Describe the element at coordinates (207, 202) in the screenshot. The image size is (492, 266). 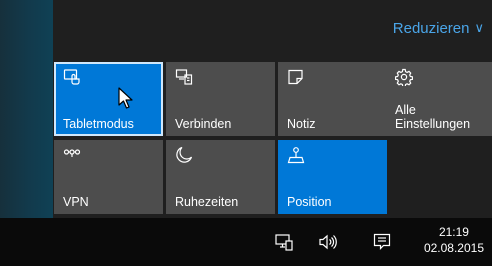
I see `tile-label: Ruhezeiten` at that location.